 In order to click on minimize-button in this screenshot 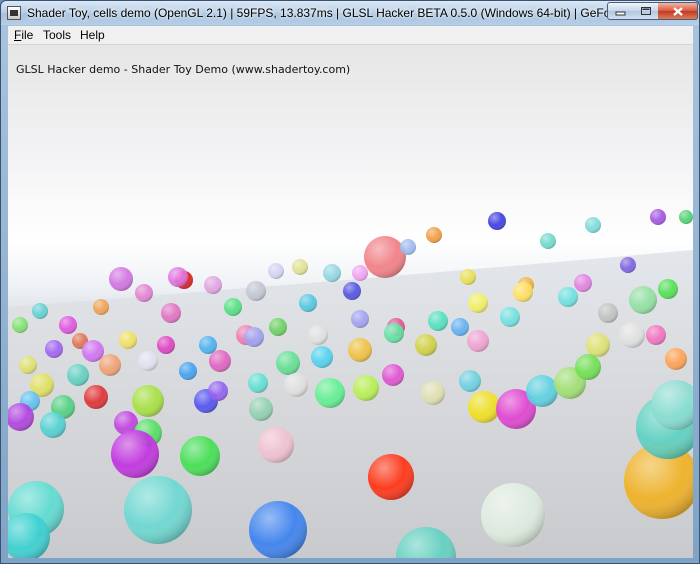, I will do `click(620, 11)`.